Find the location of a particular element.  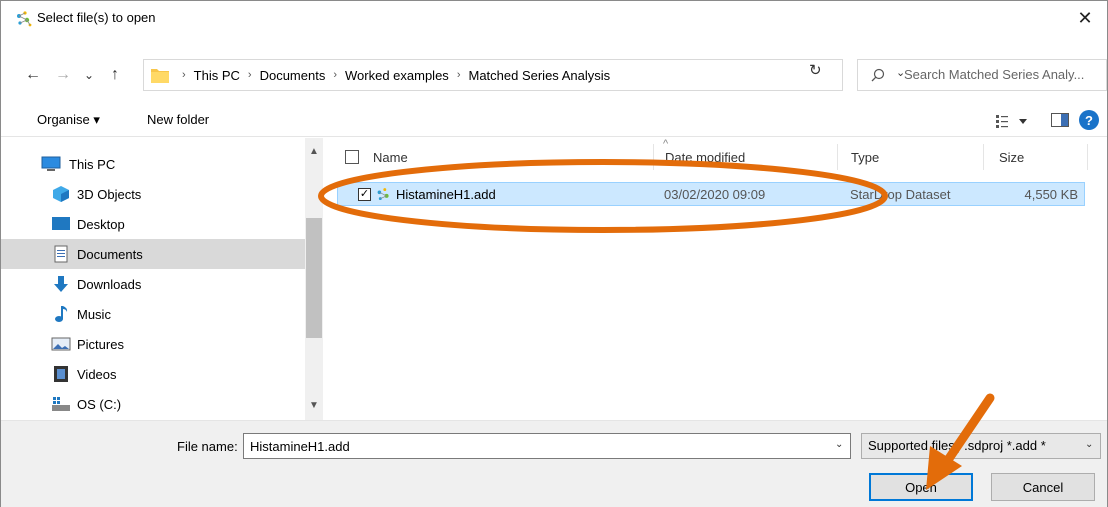

cube-icon is located at coordinates (61, 194).